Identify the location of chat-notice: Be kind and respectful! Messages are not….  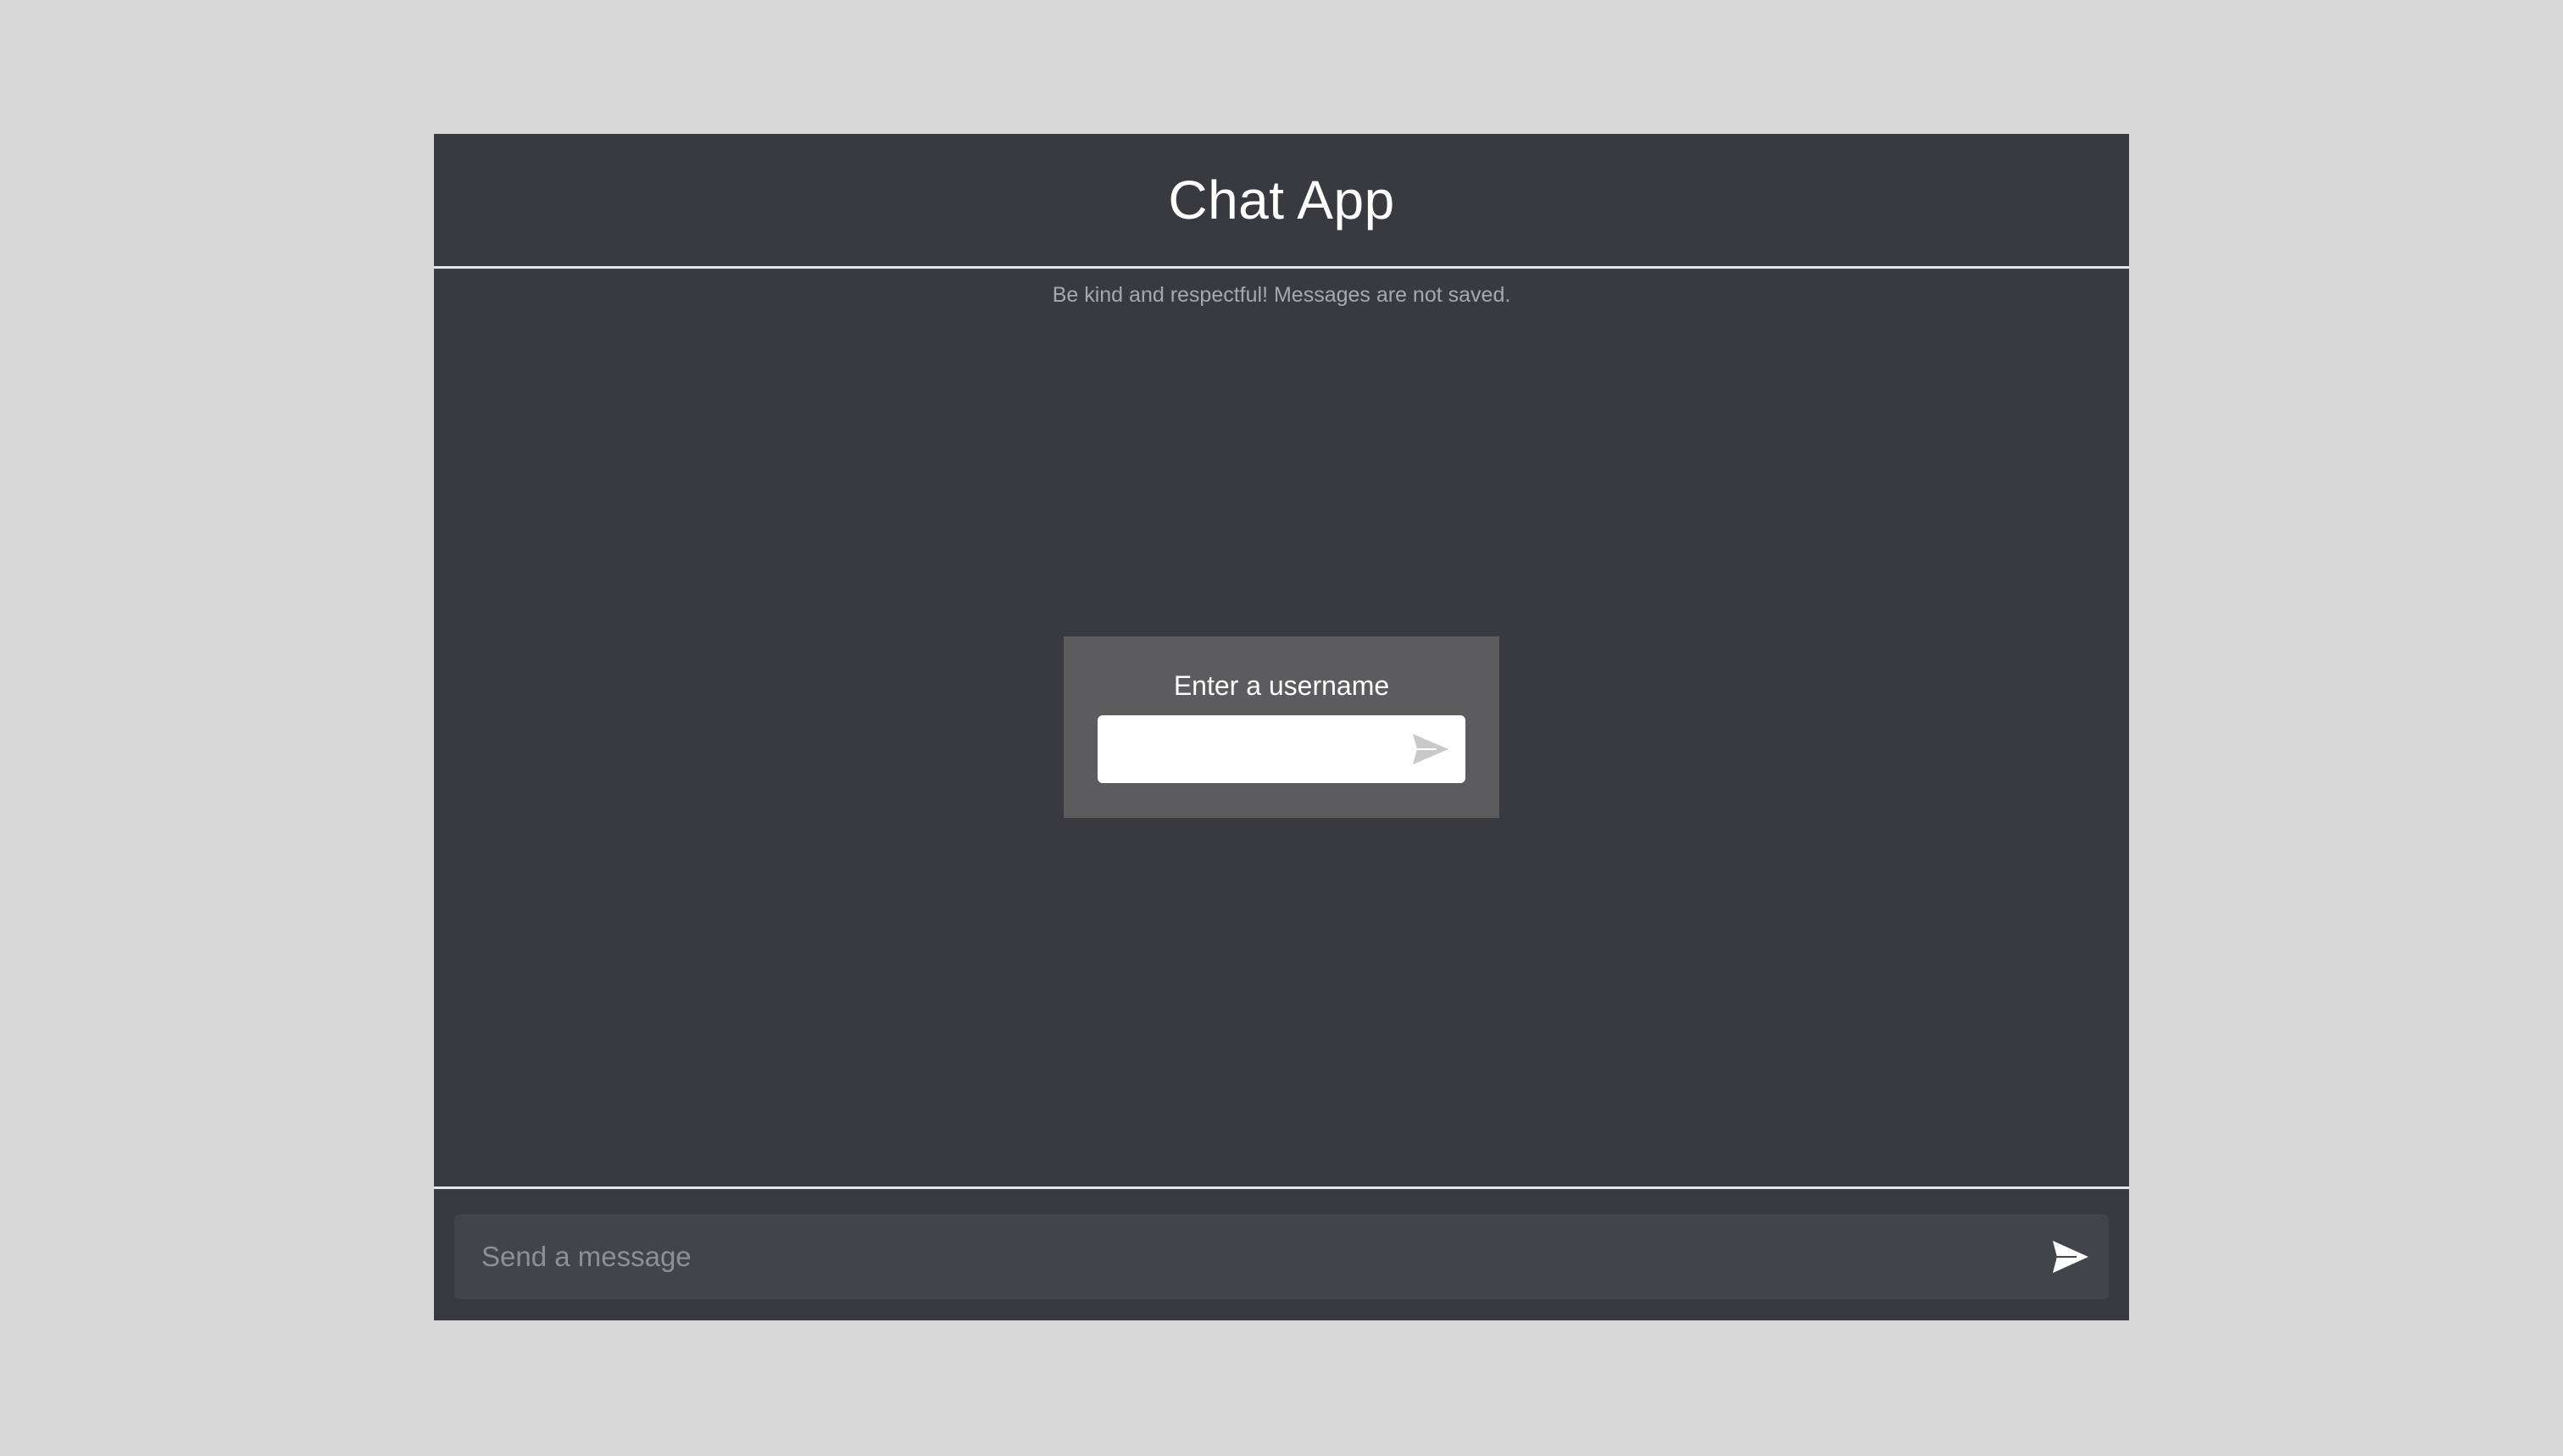
(1281, 295).